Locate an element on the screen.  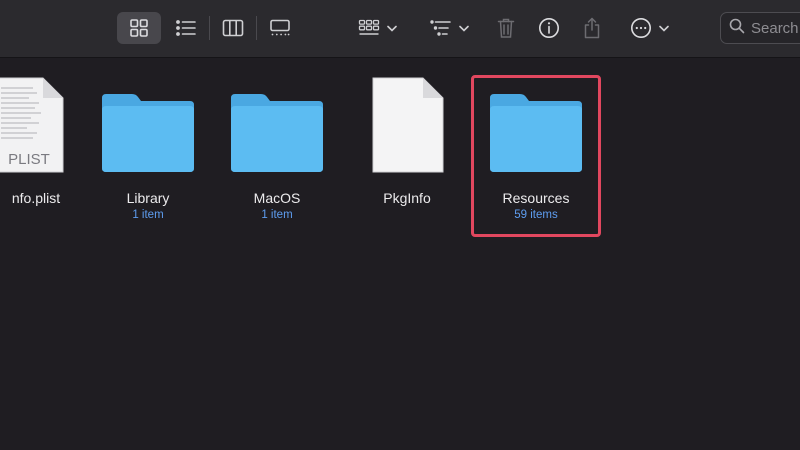
more-actions-button is located at coordinates (649, 28).